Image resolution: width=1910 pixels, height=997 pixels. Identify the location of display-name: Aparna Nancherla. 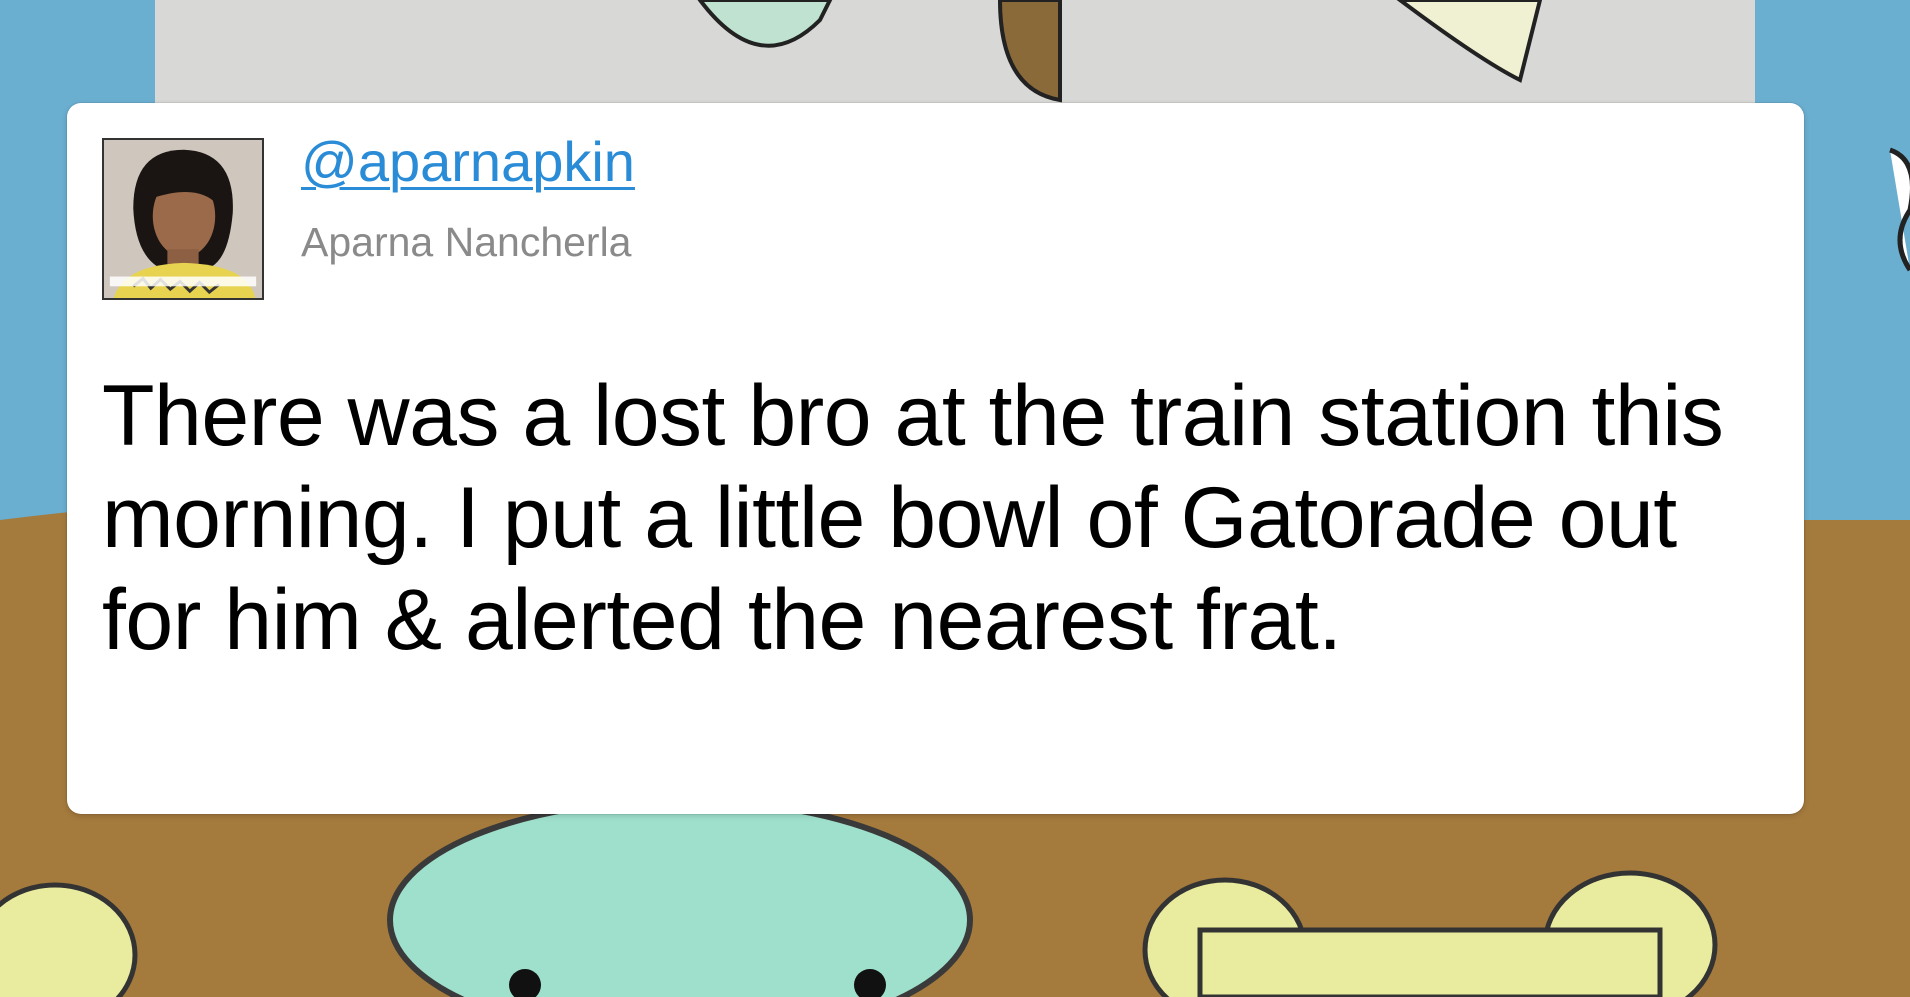
(466, 242).